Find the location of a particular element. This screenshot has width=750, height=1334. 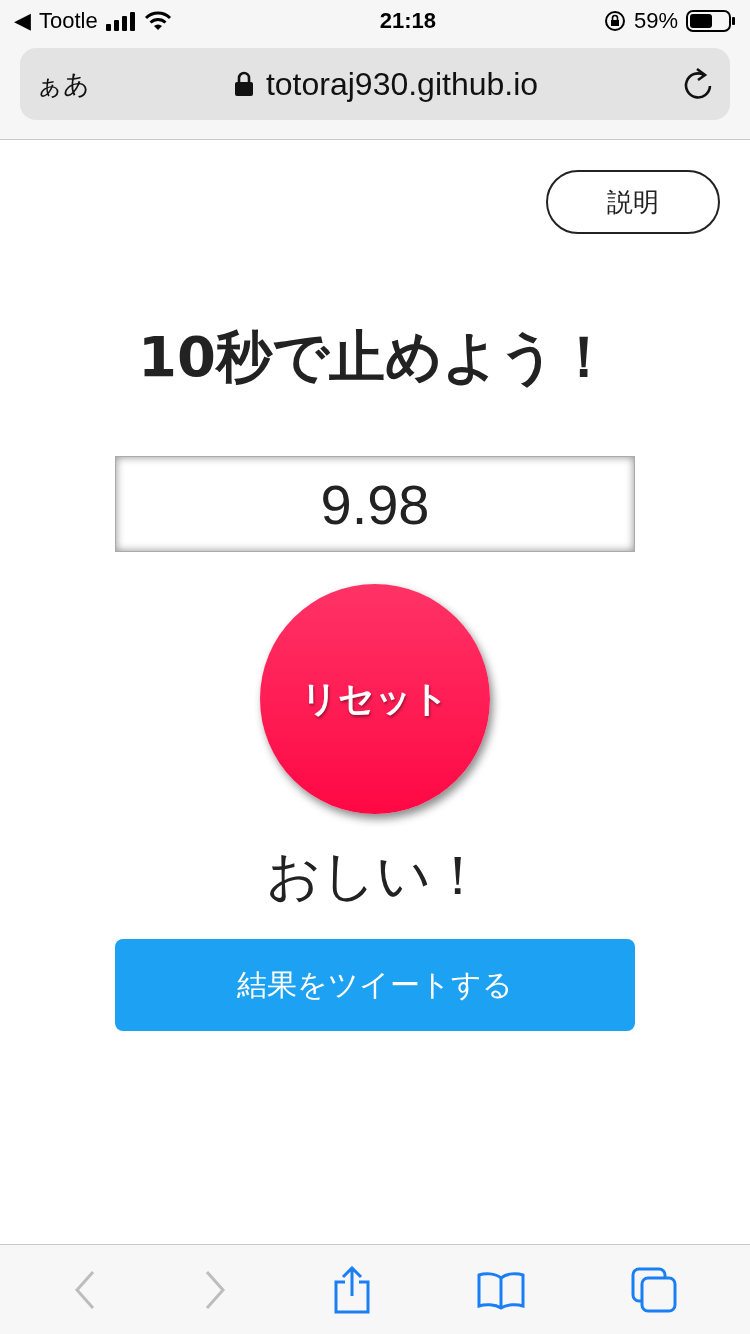

wifi-icon is located at coordinates (157, 21).